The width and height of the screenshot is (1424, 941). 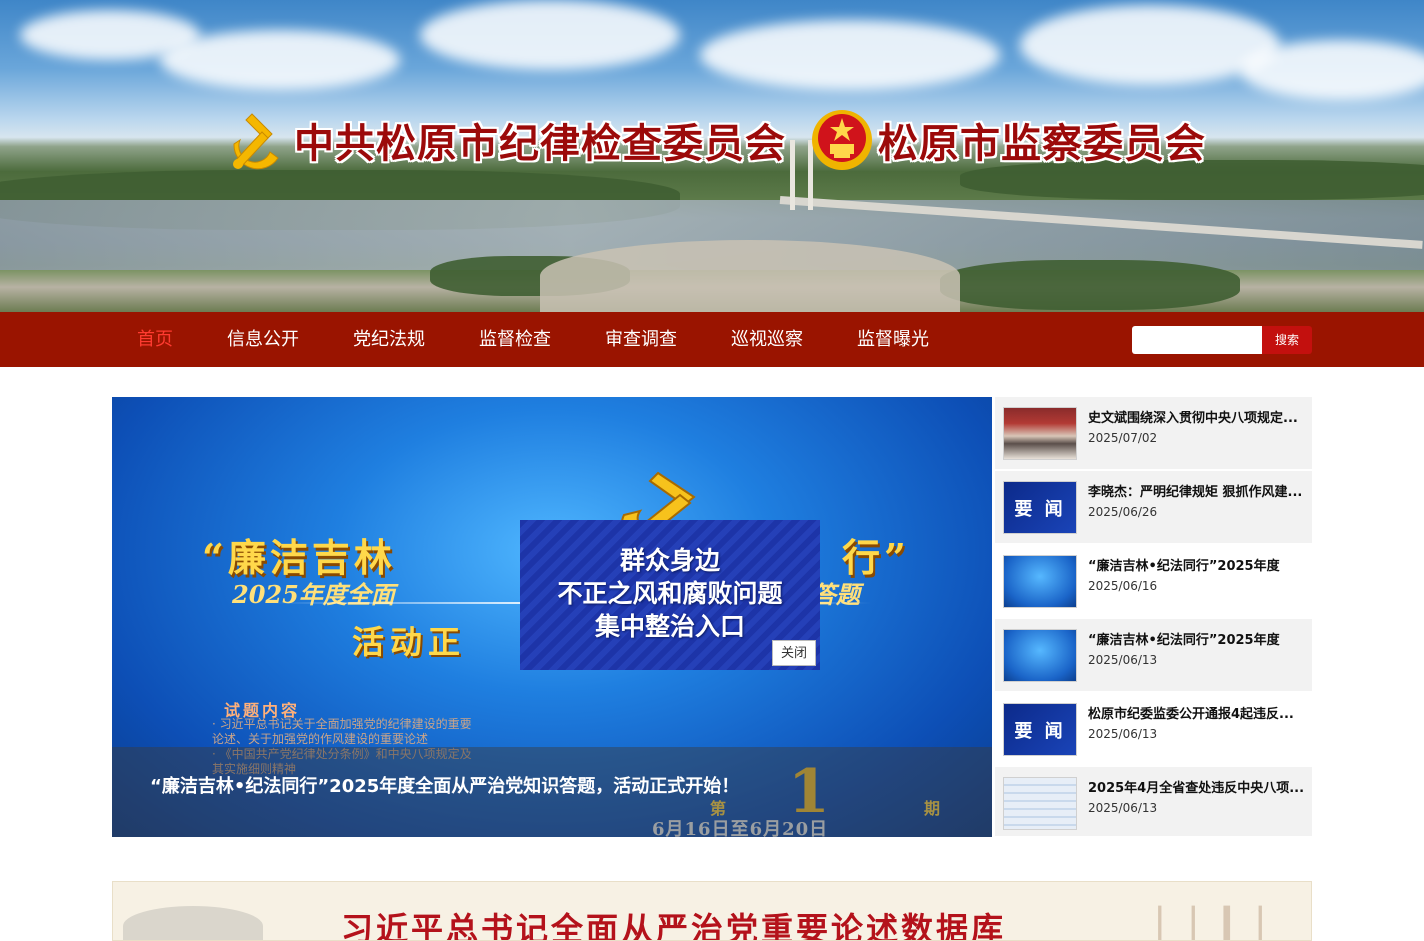 I want to click on topic-line: · 习近平总书记关于全面加强党的纪律建设的重要, so click(x=342, y=724).